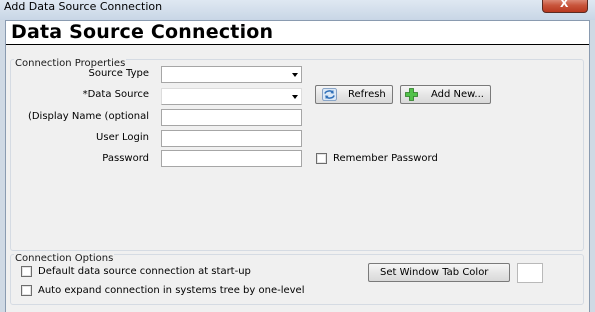  I want to click on auto-expand-checkbox, so click(26, 290).